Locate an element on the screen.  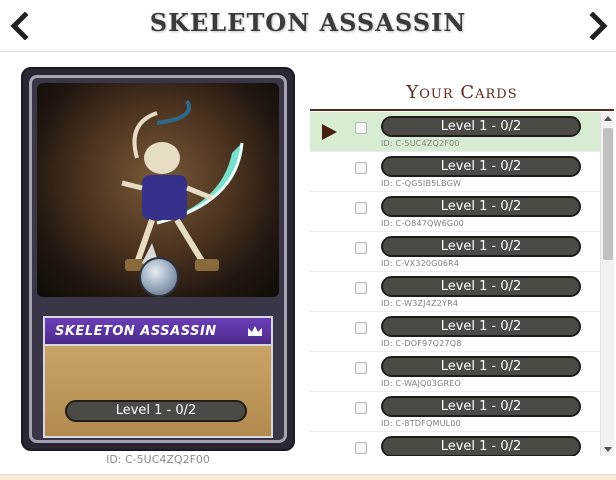
header: SKELETON ASSASSIN is located at coordinates (308, 26).